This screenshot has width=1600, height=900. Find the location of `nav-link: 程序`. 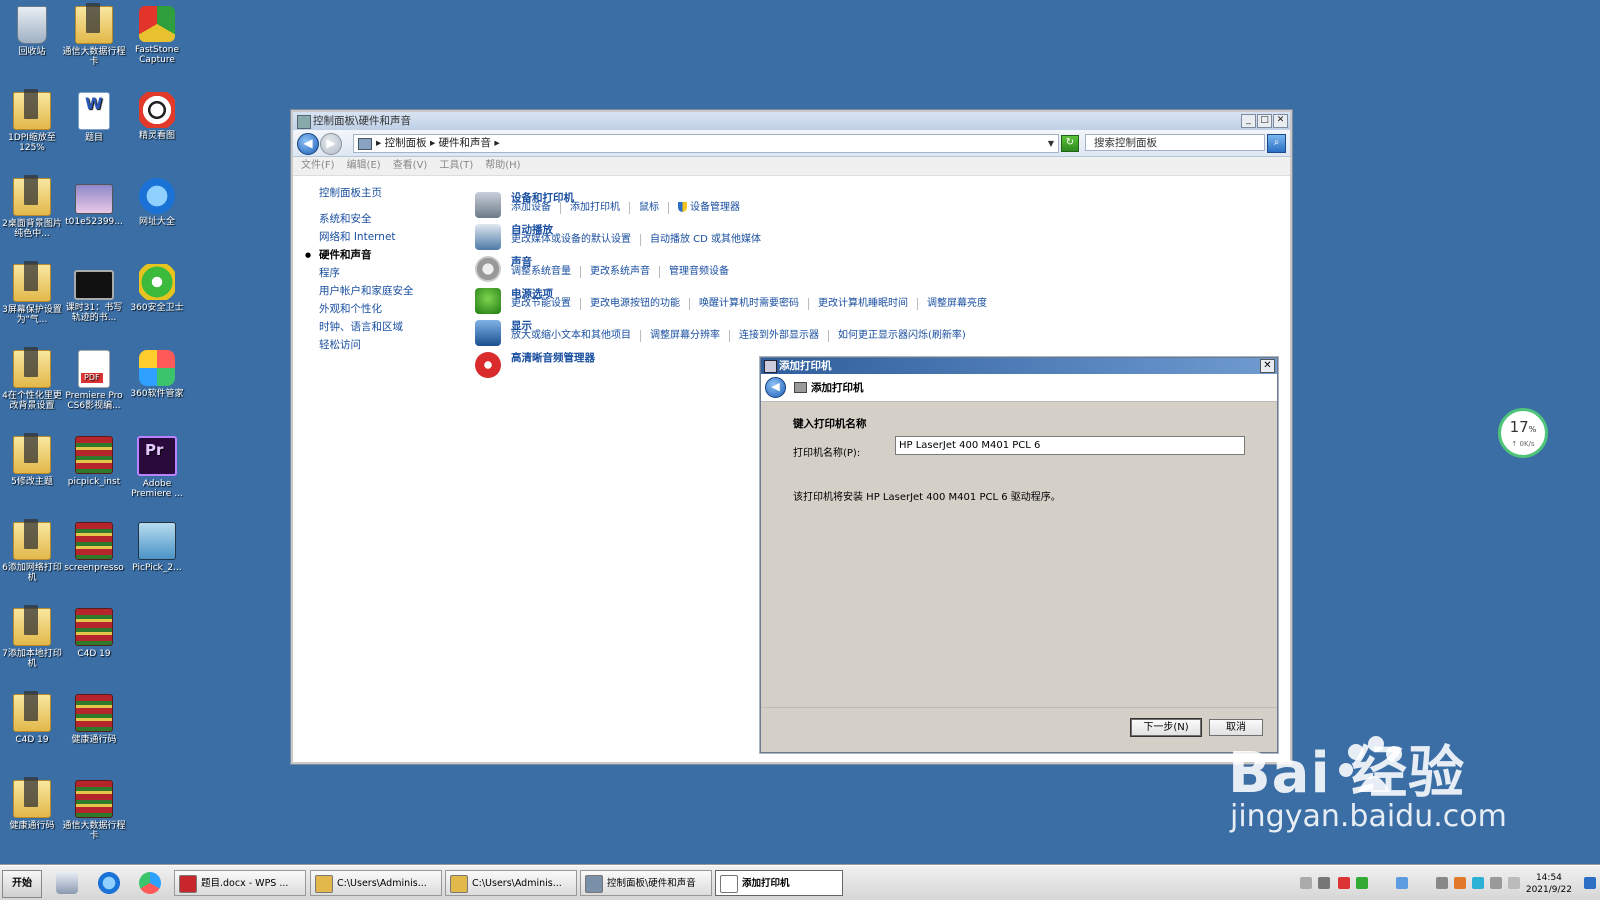

nav-link: 程序 is located at coordinates (394, 273).